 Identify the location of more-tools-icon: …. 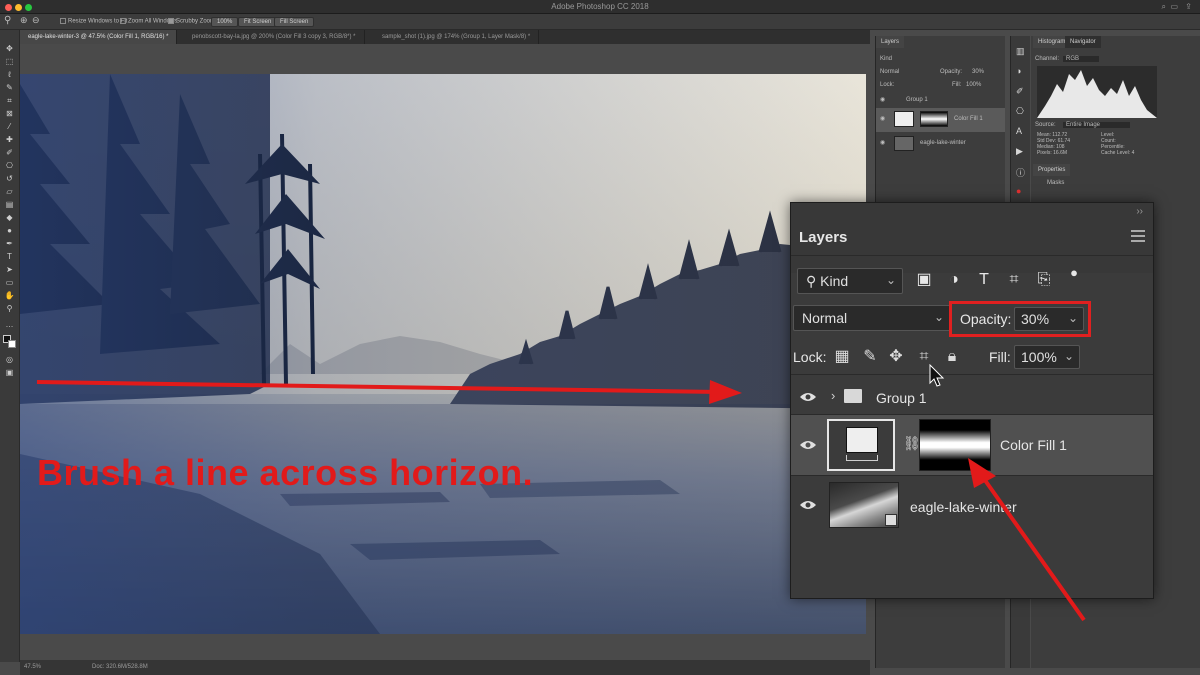
(9, 324).